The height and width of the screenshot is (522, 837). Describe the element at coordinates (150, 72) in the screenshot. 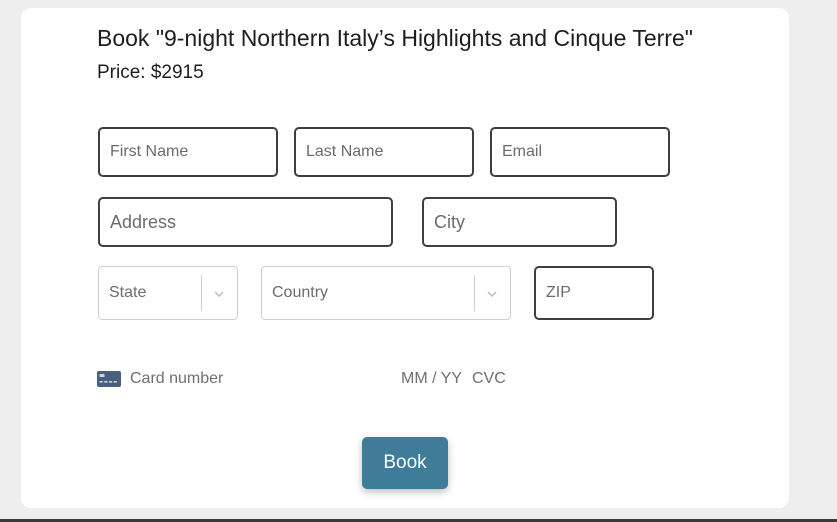

I see `booking-price: Price: $2915` at that location.